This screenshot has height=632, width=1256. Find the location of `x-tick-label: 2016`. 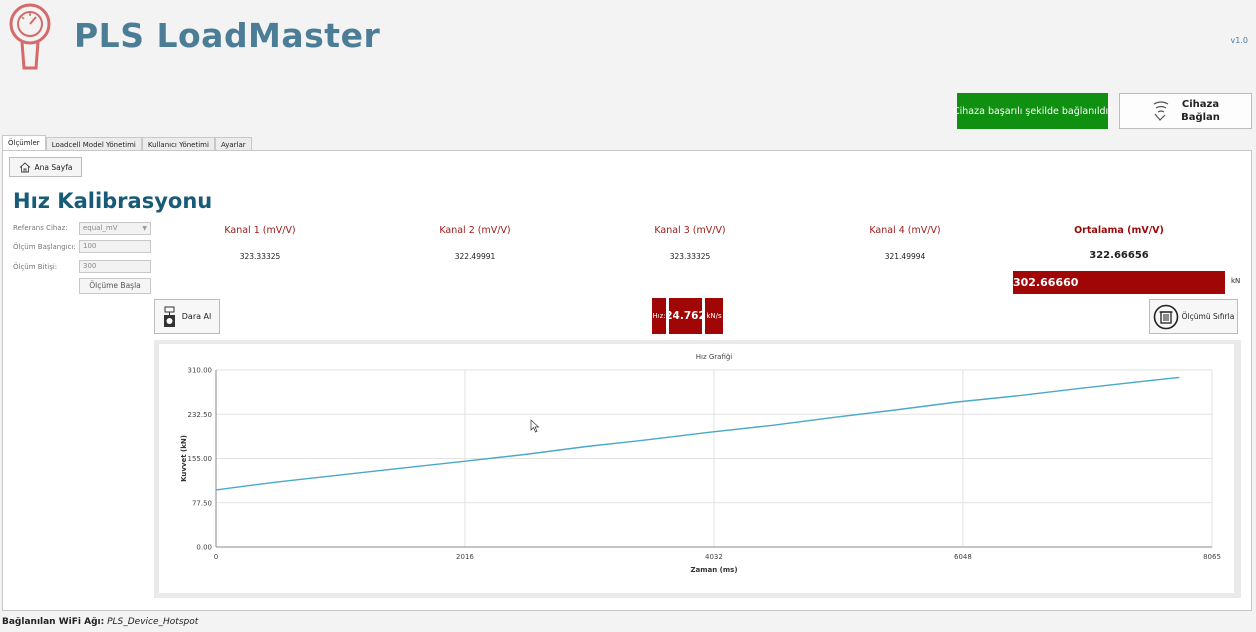

x-tick-label: 2016 is located at coordinates (465, 557).